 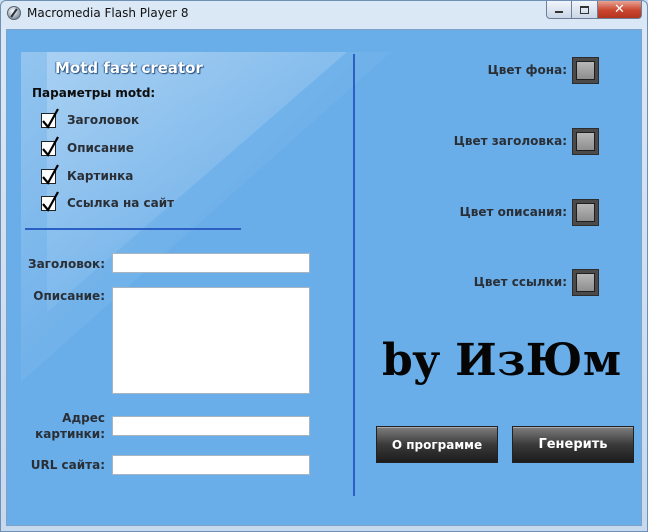 What do you see at coordinates (354, 275) in the screenshot?
I see `column-divider` at bounding box center [354, 275].